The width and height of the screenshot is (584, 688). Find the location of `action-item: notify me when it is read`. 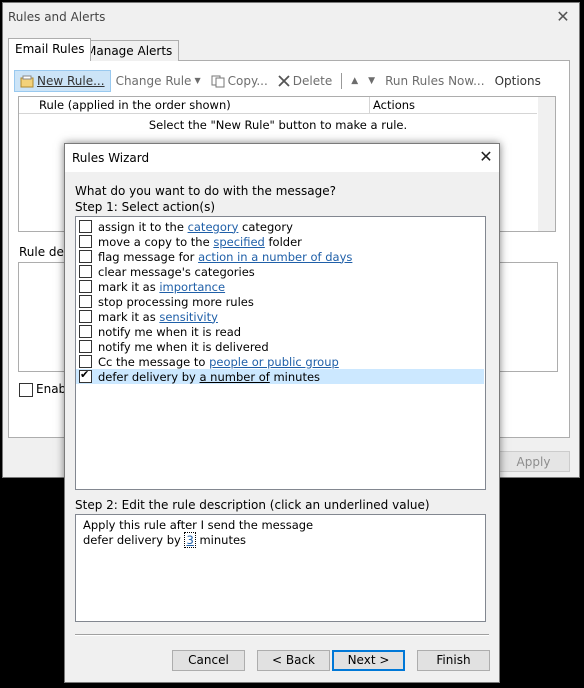

action-item: notify me when it is read is located at coordinates (280, 331).